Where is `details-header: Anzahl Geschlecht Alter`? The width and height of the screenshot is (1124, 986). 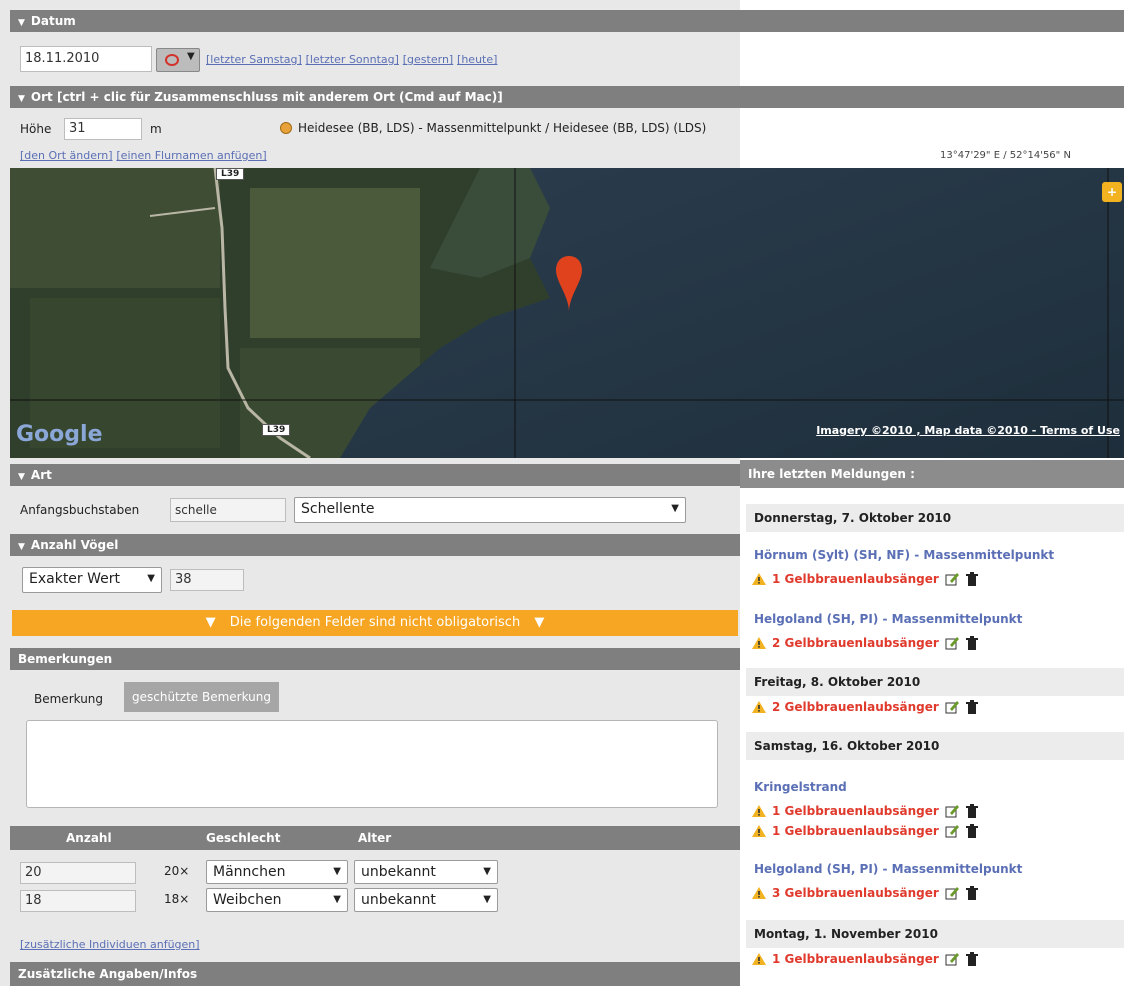
details-header: Anzahl Geschlecht Alter is located at coordinates (375, 838).